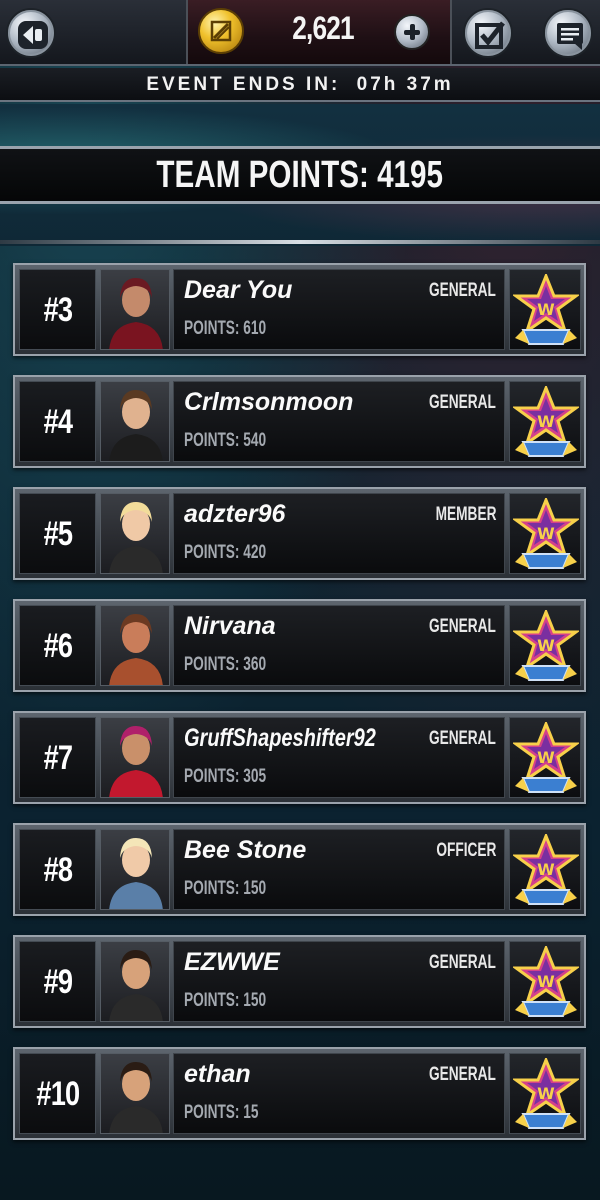 This screenshot has height=1200, width=600. Describe the element at coordinates (225, 328) in the screenshot. I see `member-points: POINTS: 610` at that location.